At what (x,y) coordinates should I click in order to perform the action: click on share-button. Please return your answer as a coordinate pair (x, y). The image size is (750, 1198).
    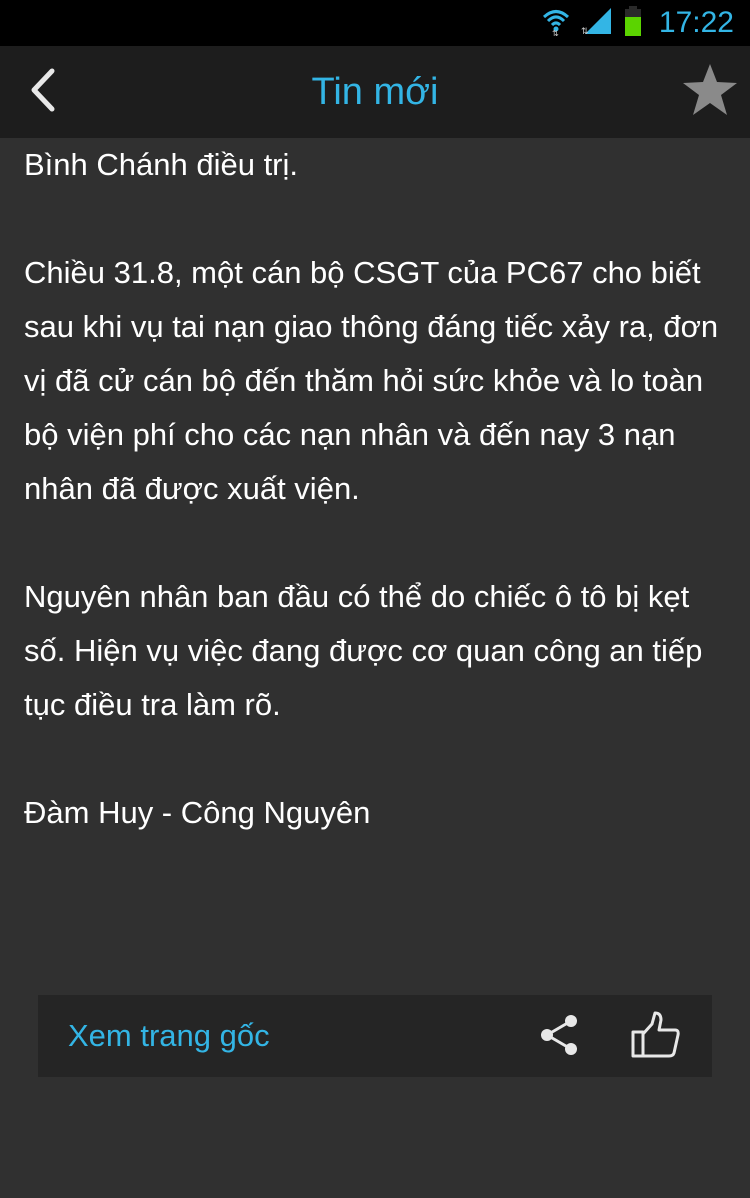
    Looking at the image, I should click on (559, 1037).